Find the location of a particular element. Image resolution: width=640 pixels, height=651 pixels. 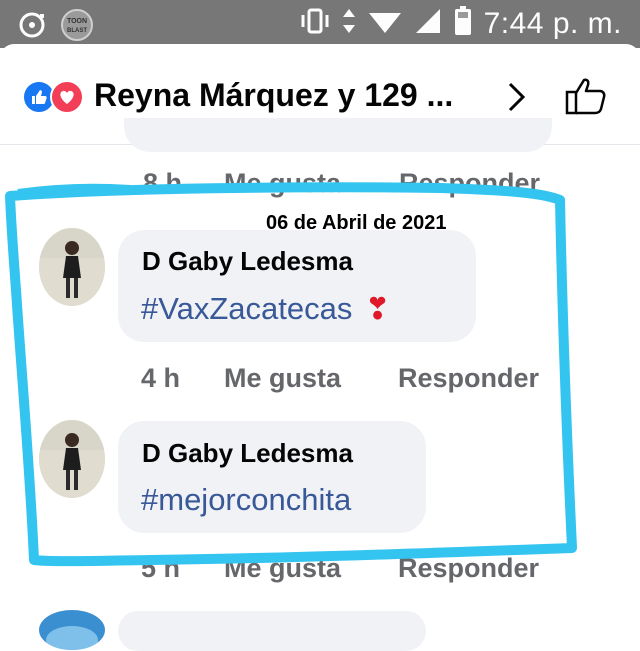

wifi-icon is located at coordinates (385, 23).